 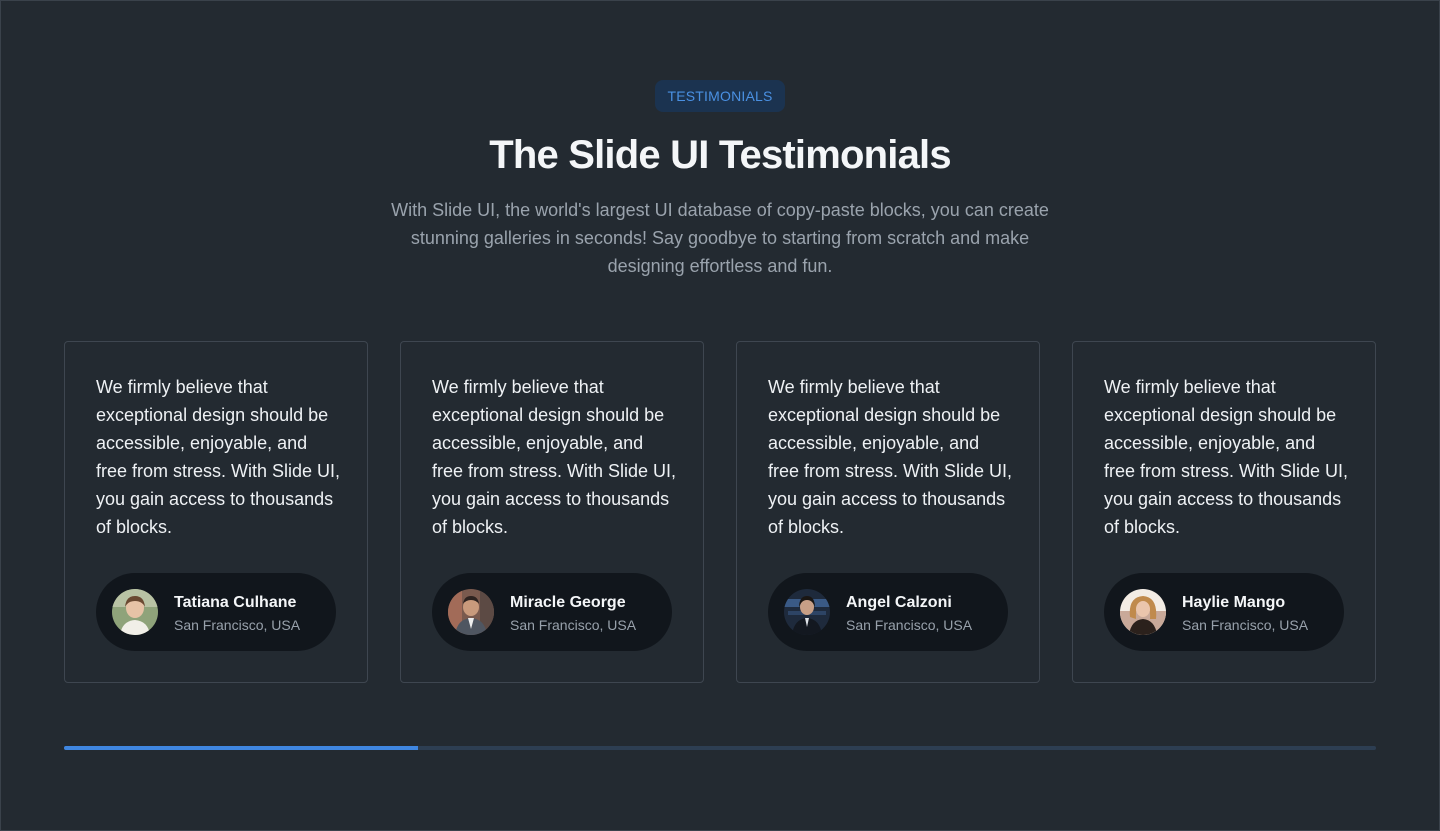 I want to click on author-name: Miracle George, so click(x=568, y=602).